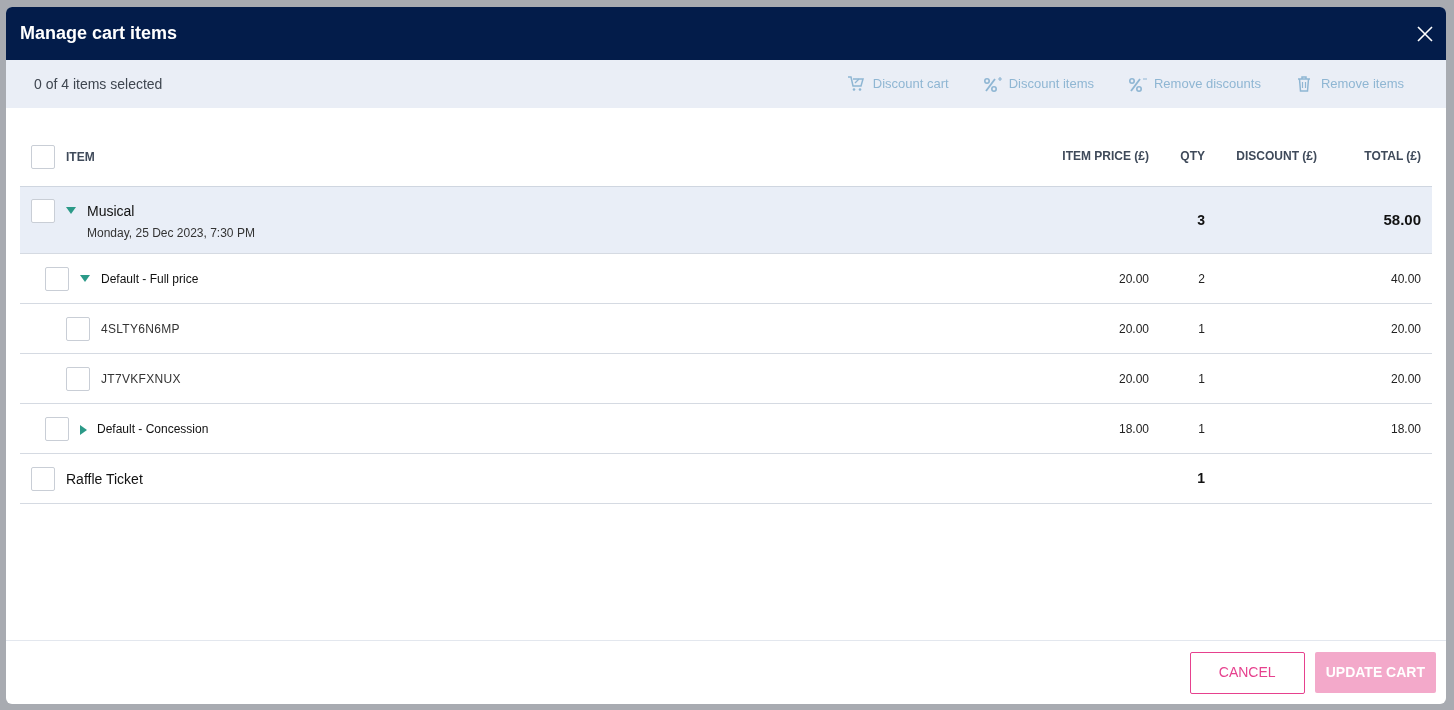  I want to click on caret-right-icon, so click(83, 429).